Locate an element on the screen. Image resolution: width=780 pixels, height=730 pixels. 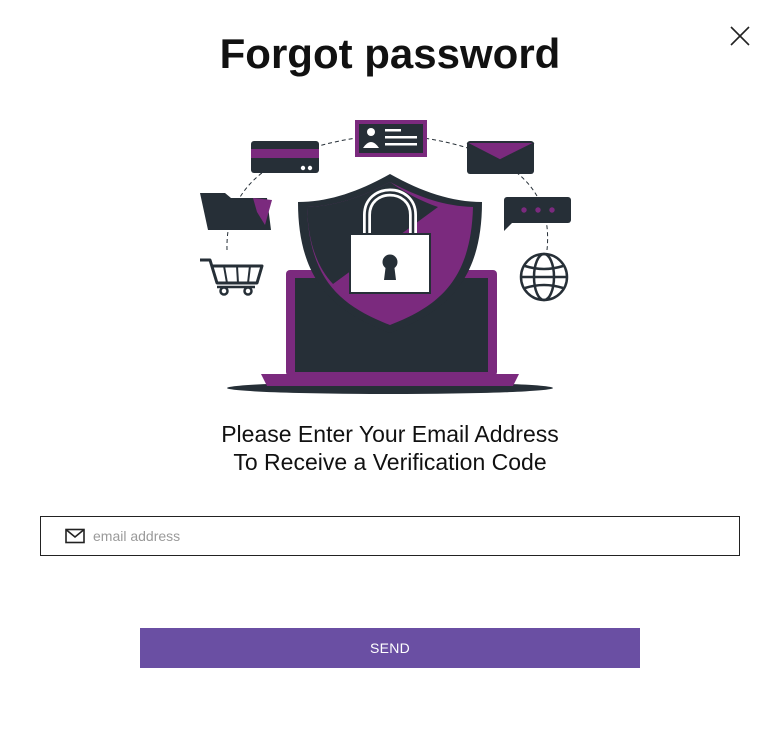
folder-icon is located at coordinates (236, 211).